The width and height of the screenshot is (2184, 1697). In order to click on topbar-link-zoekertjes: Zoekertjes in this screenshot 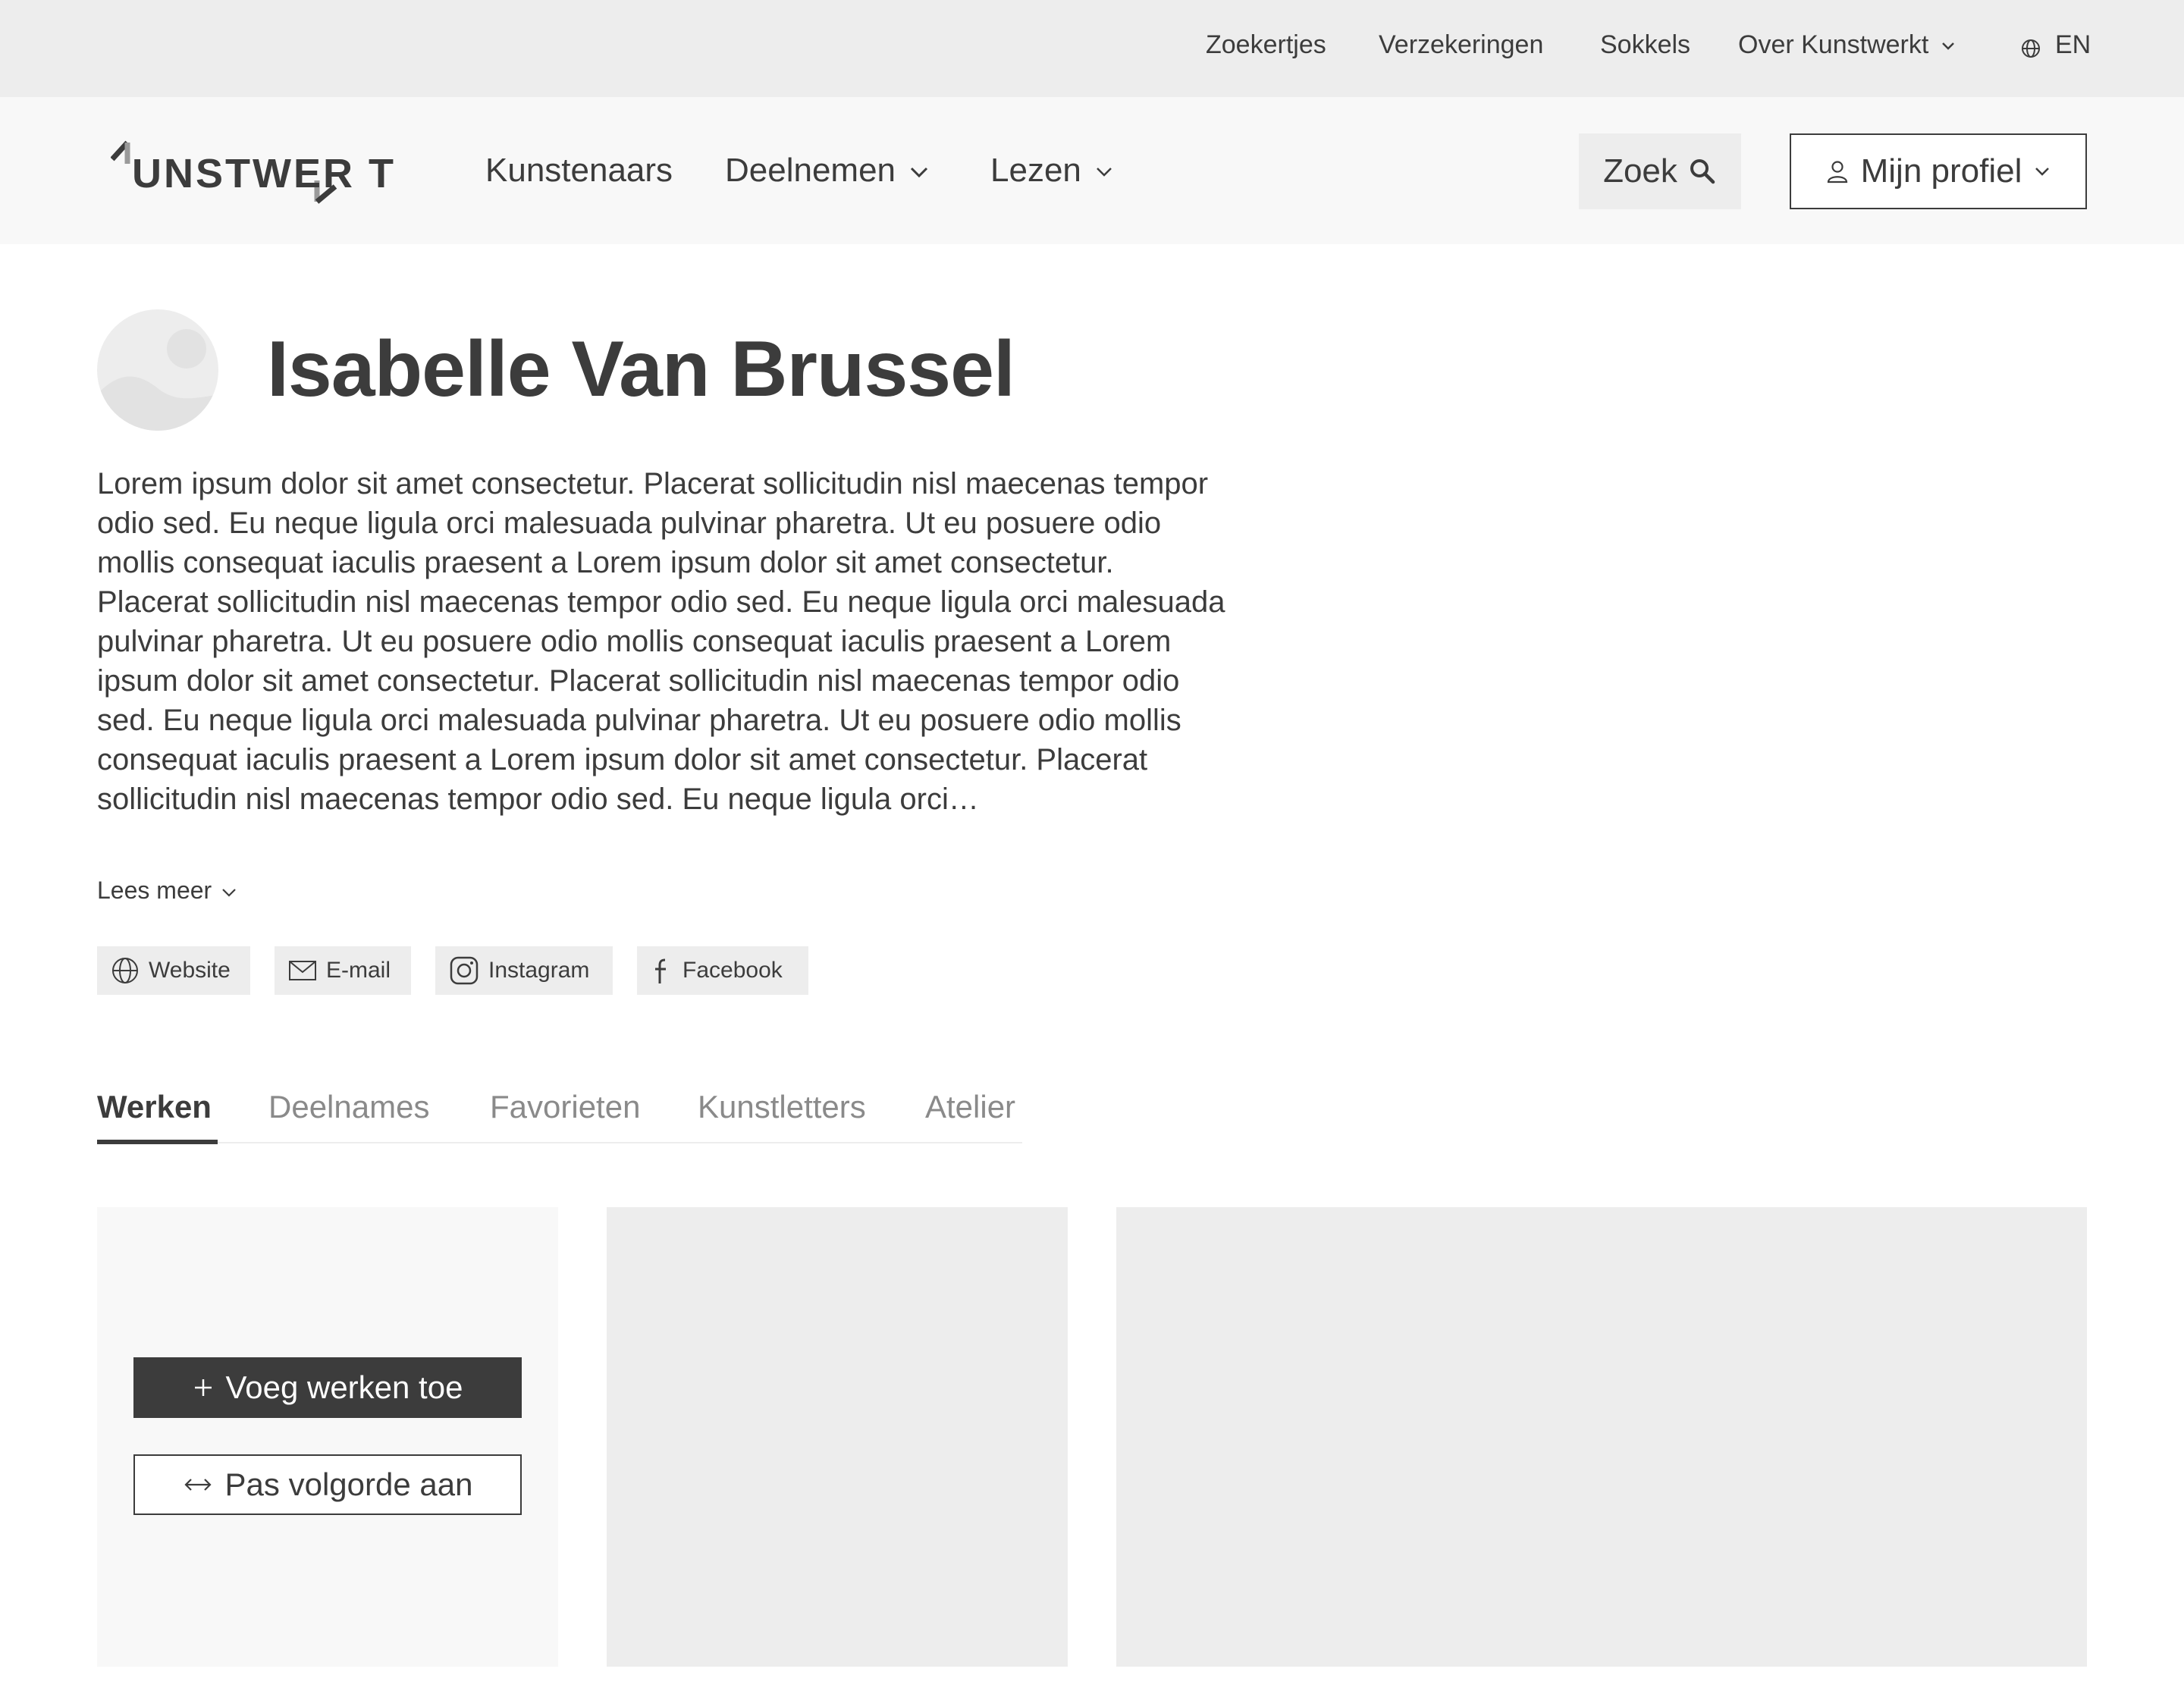, I will do `click(1266, 45)`.